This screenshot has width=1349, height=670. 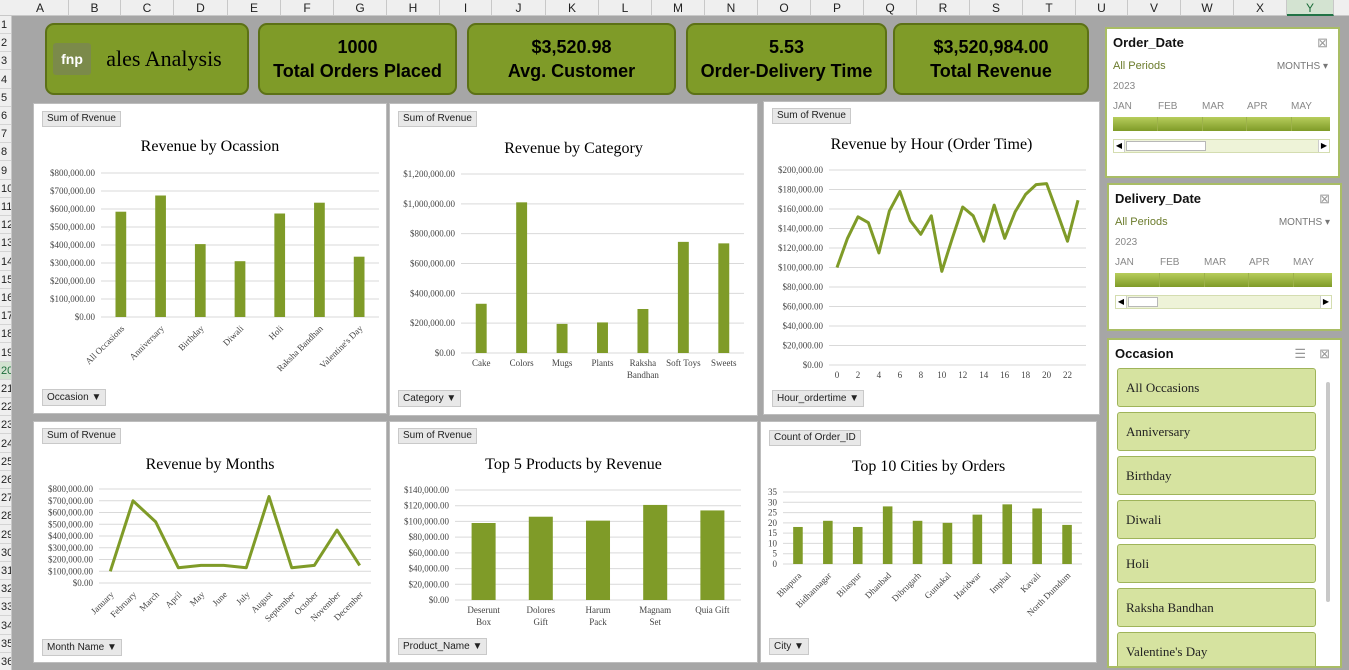 I want to click on column-header: M, so click(x=678, y=8).